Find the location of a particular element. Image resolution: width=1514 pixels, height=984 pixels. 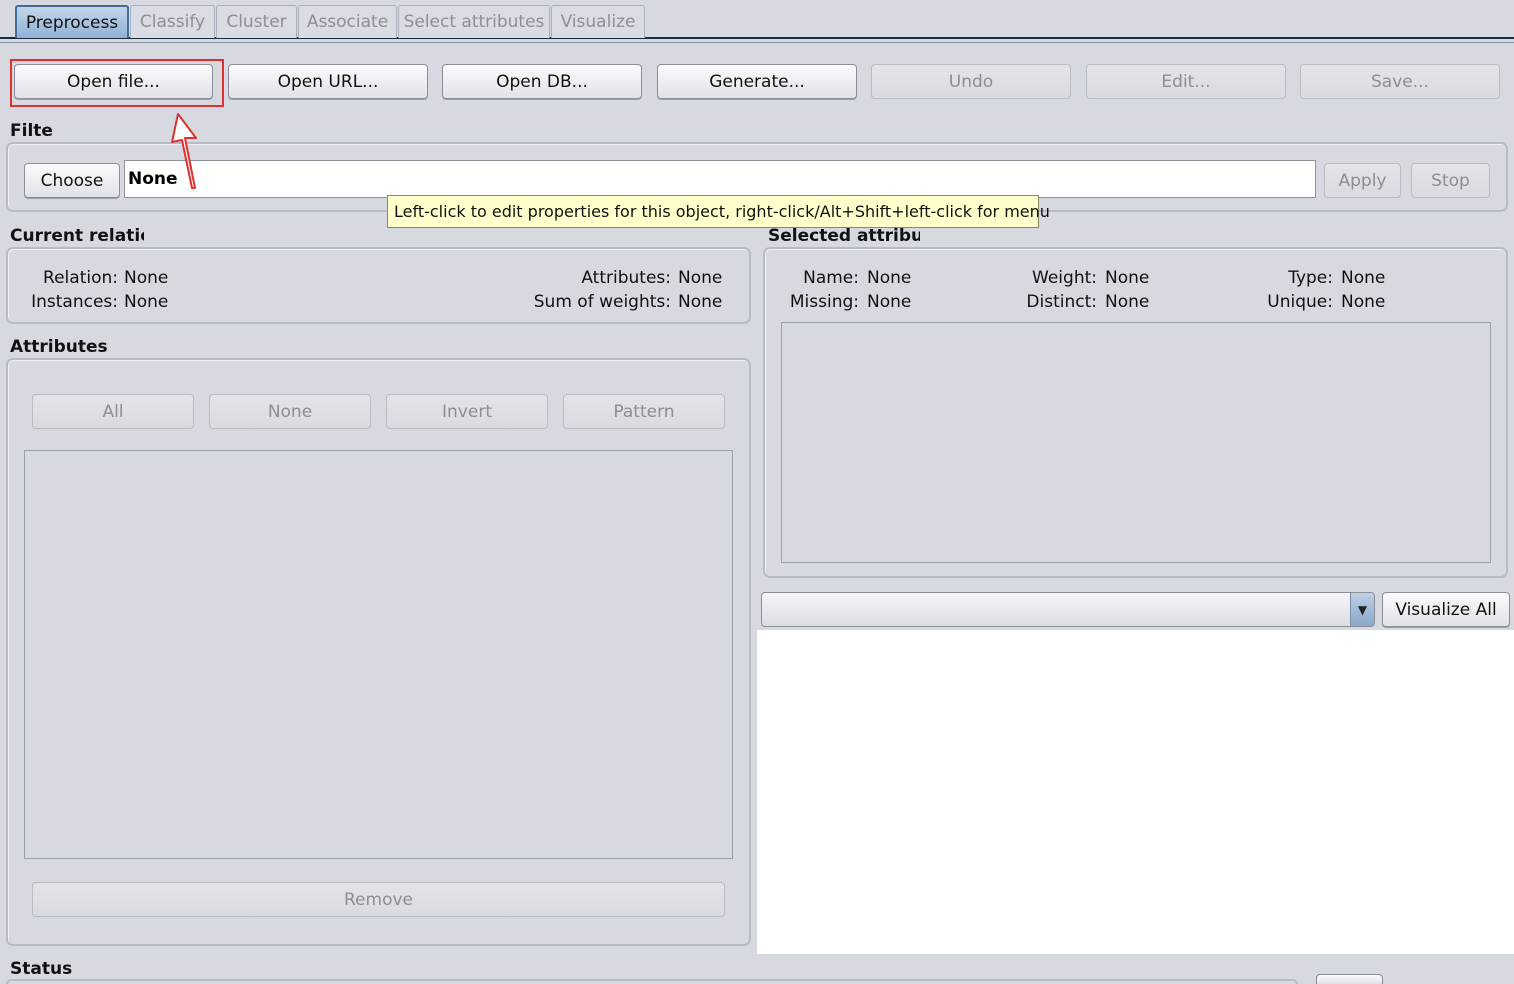

pattern-button: Pattern is located at coordinates (644, 411).